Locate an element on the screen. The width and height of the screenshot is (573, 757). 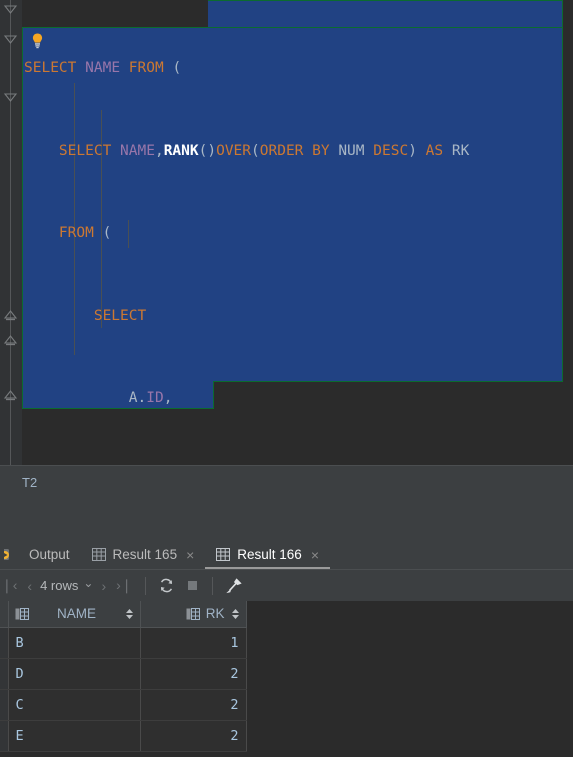
column-header-name-label: NAME is located at coordinates (76, 614).